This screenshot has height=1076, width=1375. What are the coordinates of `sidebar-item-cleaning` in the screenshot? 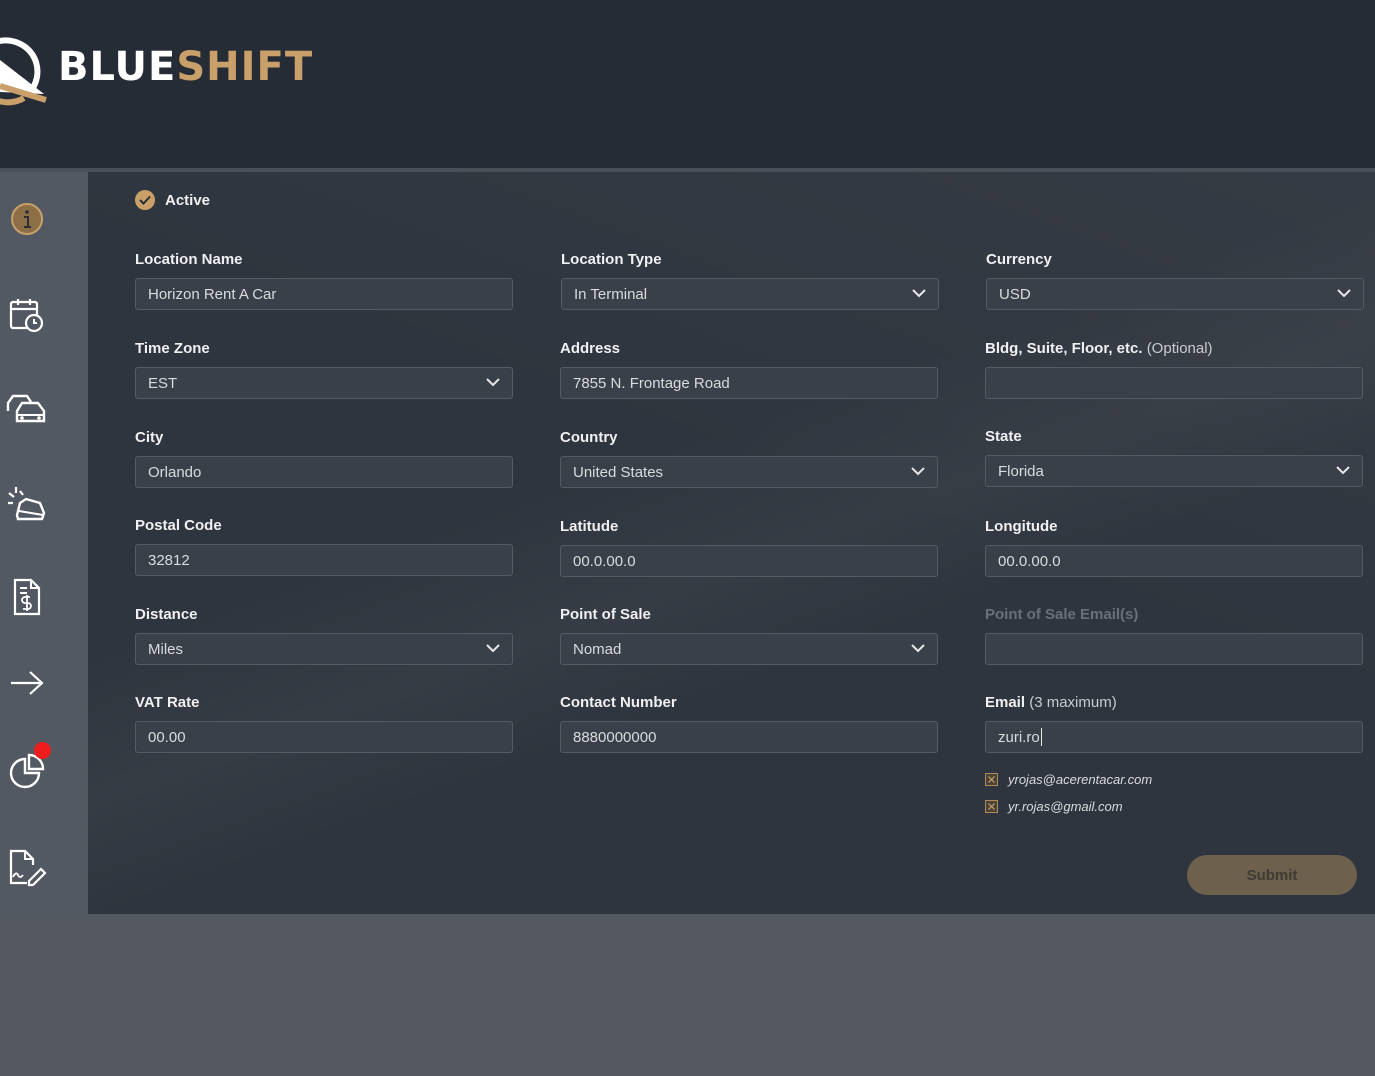 It's located at (27, 505).